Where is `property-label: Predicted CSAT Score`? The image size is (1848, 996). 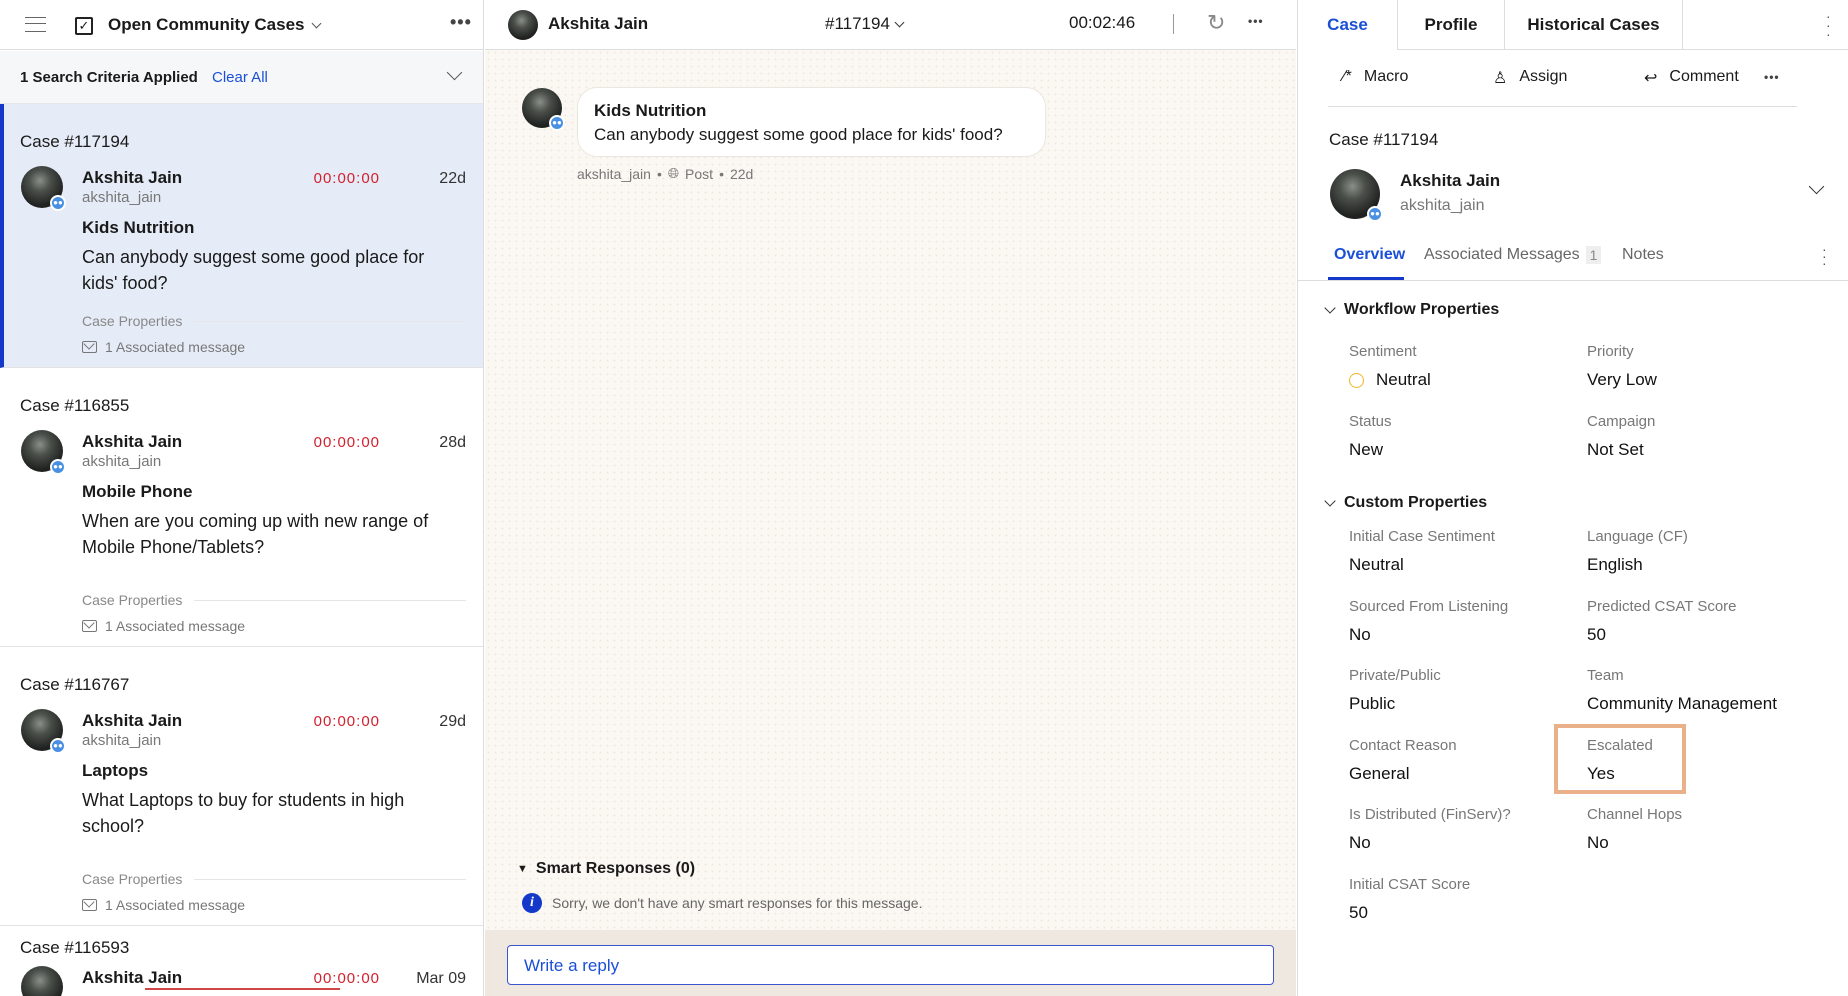 property-label: Predicted CSAT Score is located at coordinates (1662, 606).